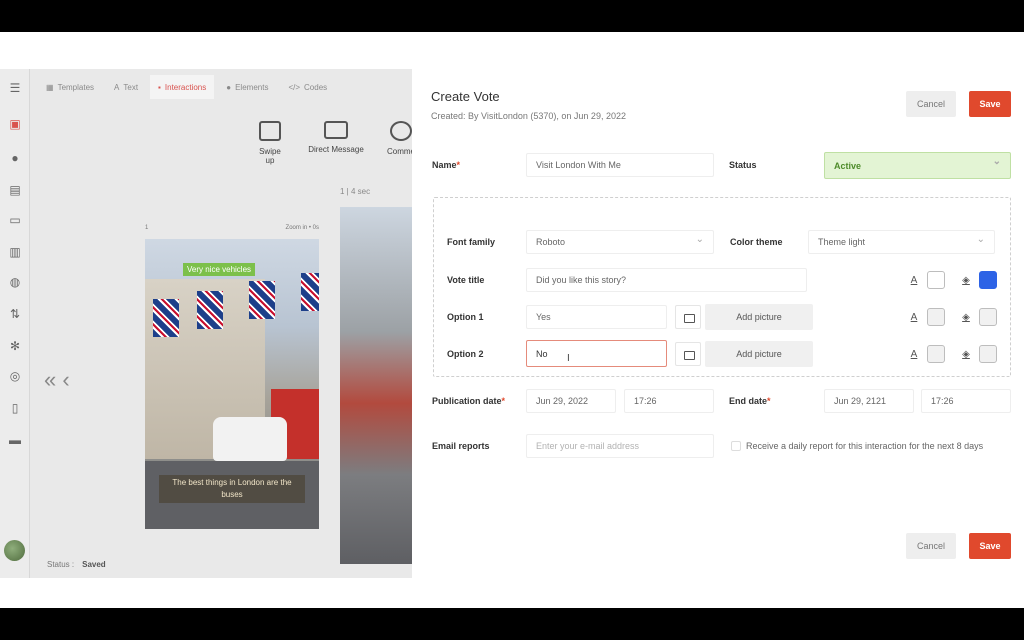 The image size is (1024, 640). I want to click on publication-time-field: 17:26, so click(669, 401).